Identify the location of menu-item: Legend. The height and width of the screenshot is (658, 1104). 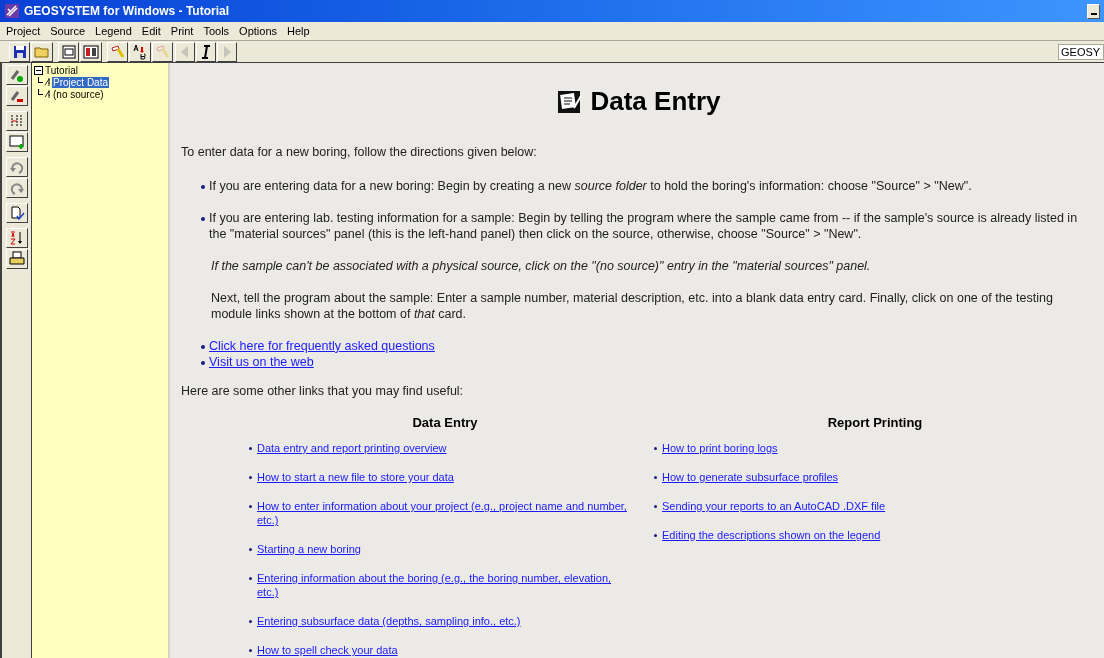
(113, 31).